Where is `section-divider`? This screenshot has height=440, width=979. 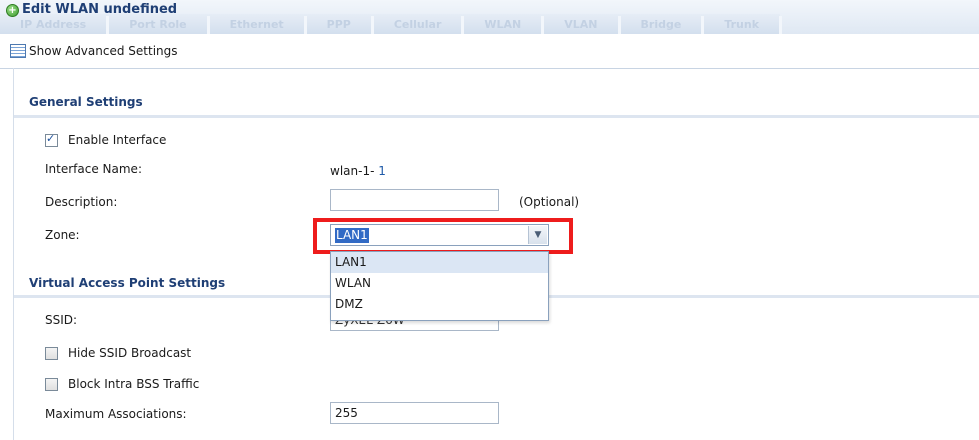 section-divider is located at coordinates (496, 116).